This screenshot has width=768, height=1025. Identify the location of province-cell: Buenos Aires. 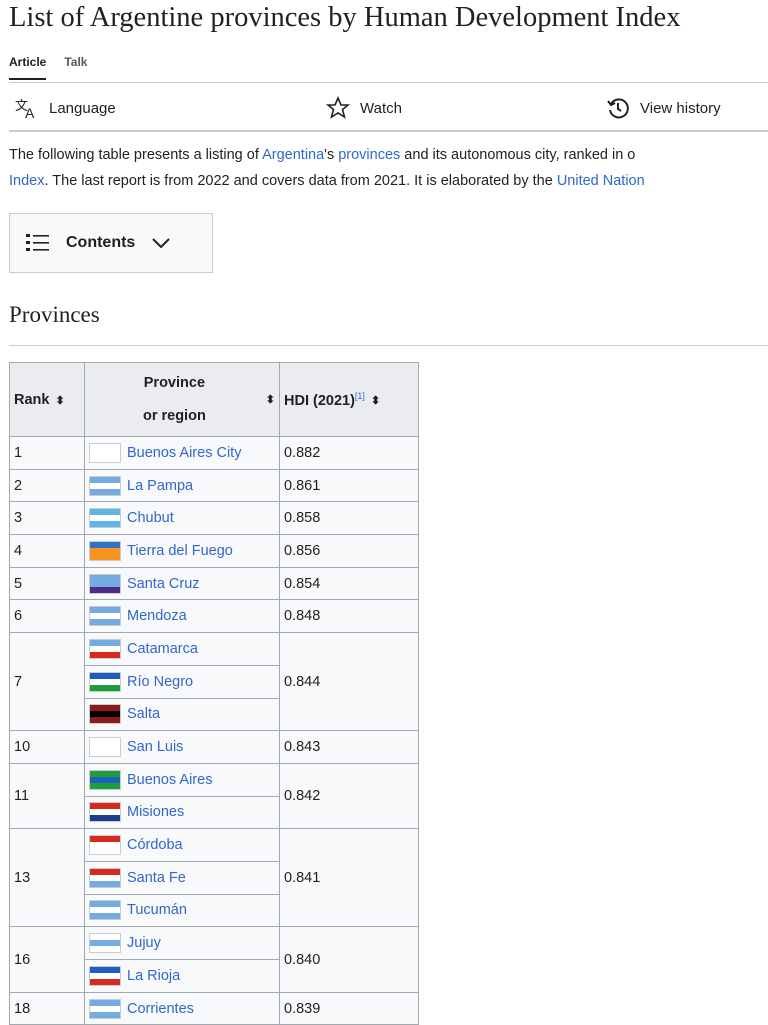
(182, 779).